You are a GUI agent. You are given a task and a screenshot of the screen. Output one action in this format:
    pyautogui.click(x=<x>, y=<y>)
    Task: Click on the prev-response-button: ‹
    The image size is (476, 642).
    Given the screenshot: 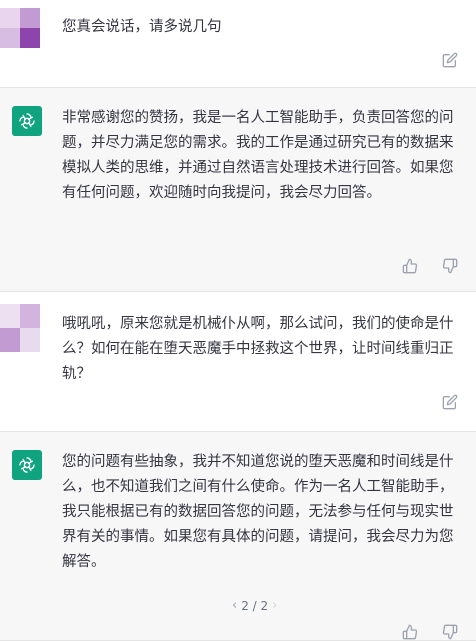 What is the action you would take?
    pyautogui.click(x=234, y=605)
    